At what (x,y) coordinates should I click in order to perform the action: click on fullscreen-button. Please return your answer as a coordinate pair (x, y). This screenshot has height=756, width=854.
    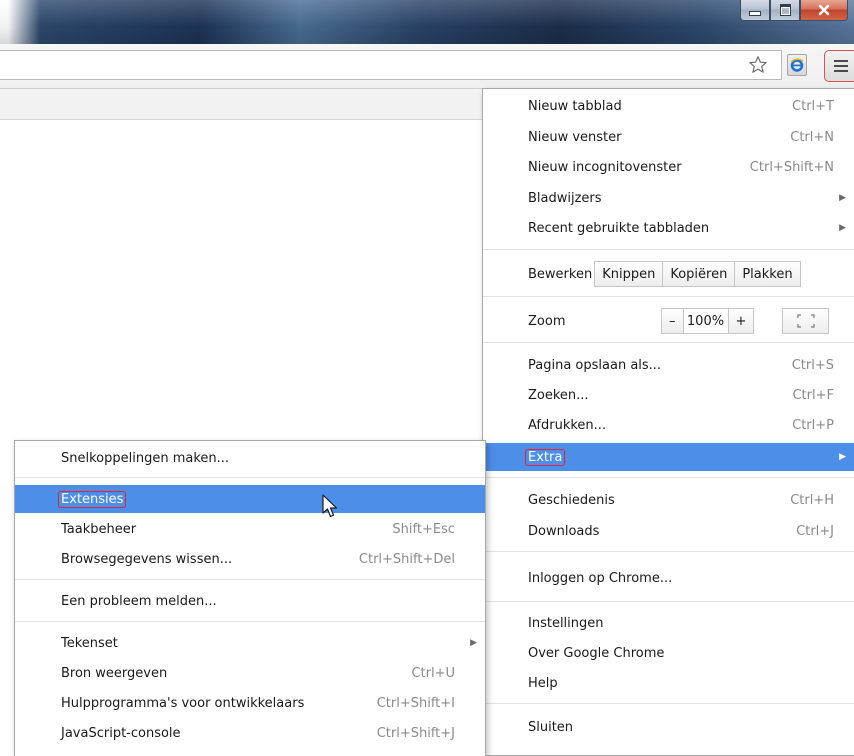
    Looking at the image, I should click on (805, 321).